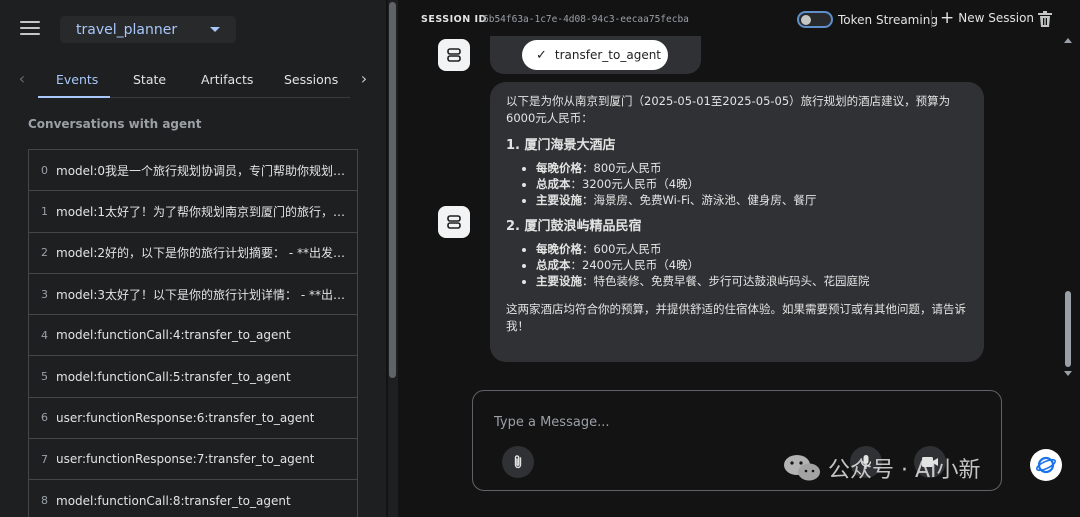 The image size is (1080, 517). What do you see at coordinates (815, 19) in the screenshot?
I see `token-streaming-toggle` at bounding box center [815, 19].